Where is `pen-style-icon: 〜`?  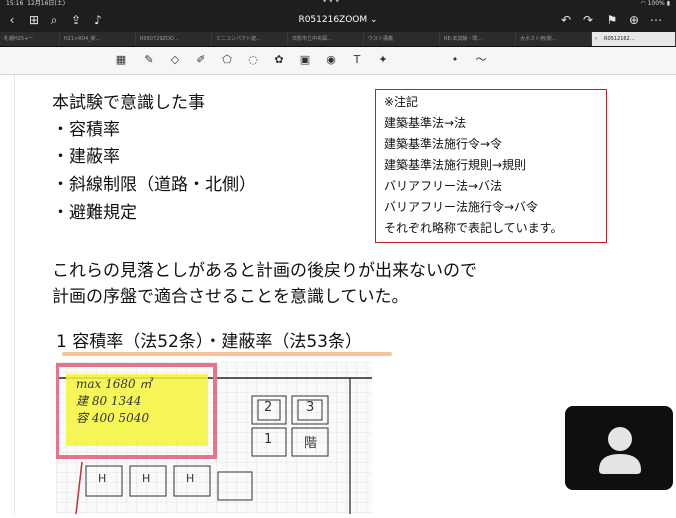
pen-style-icon: 〜 is located at coordinates (481, 60).